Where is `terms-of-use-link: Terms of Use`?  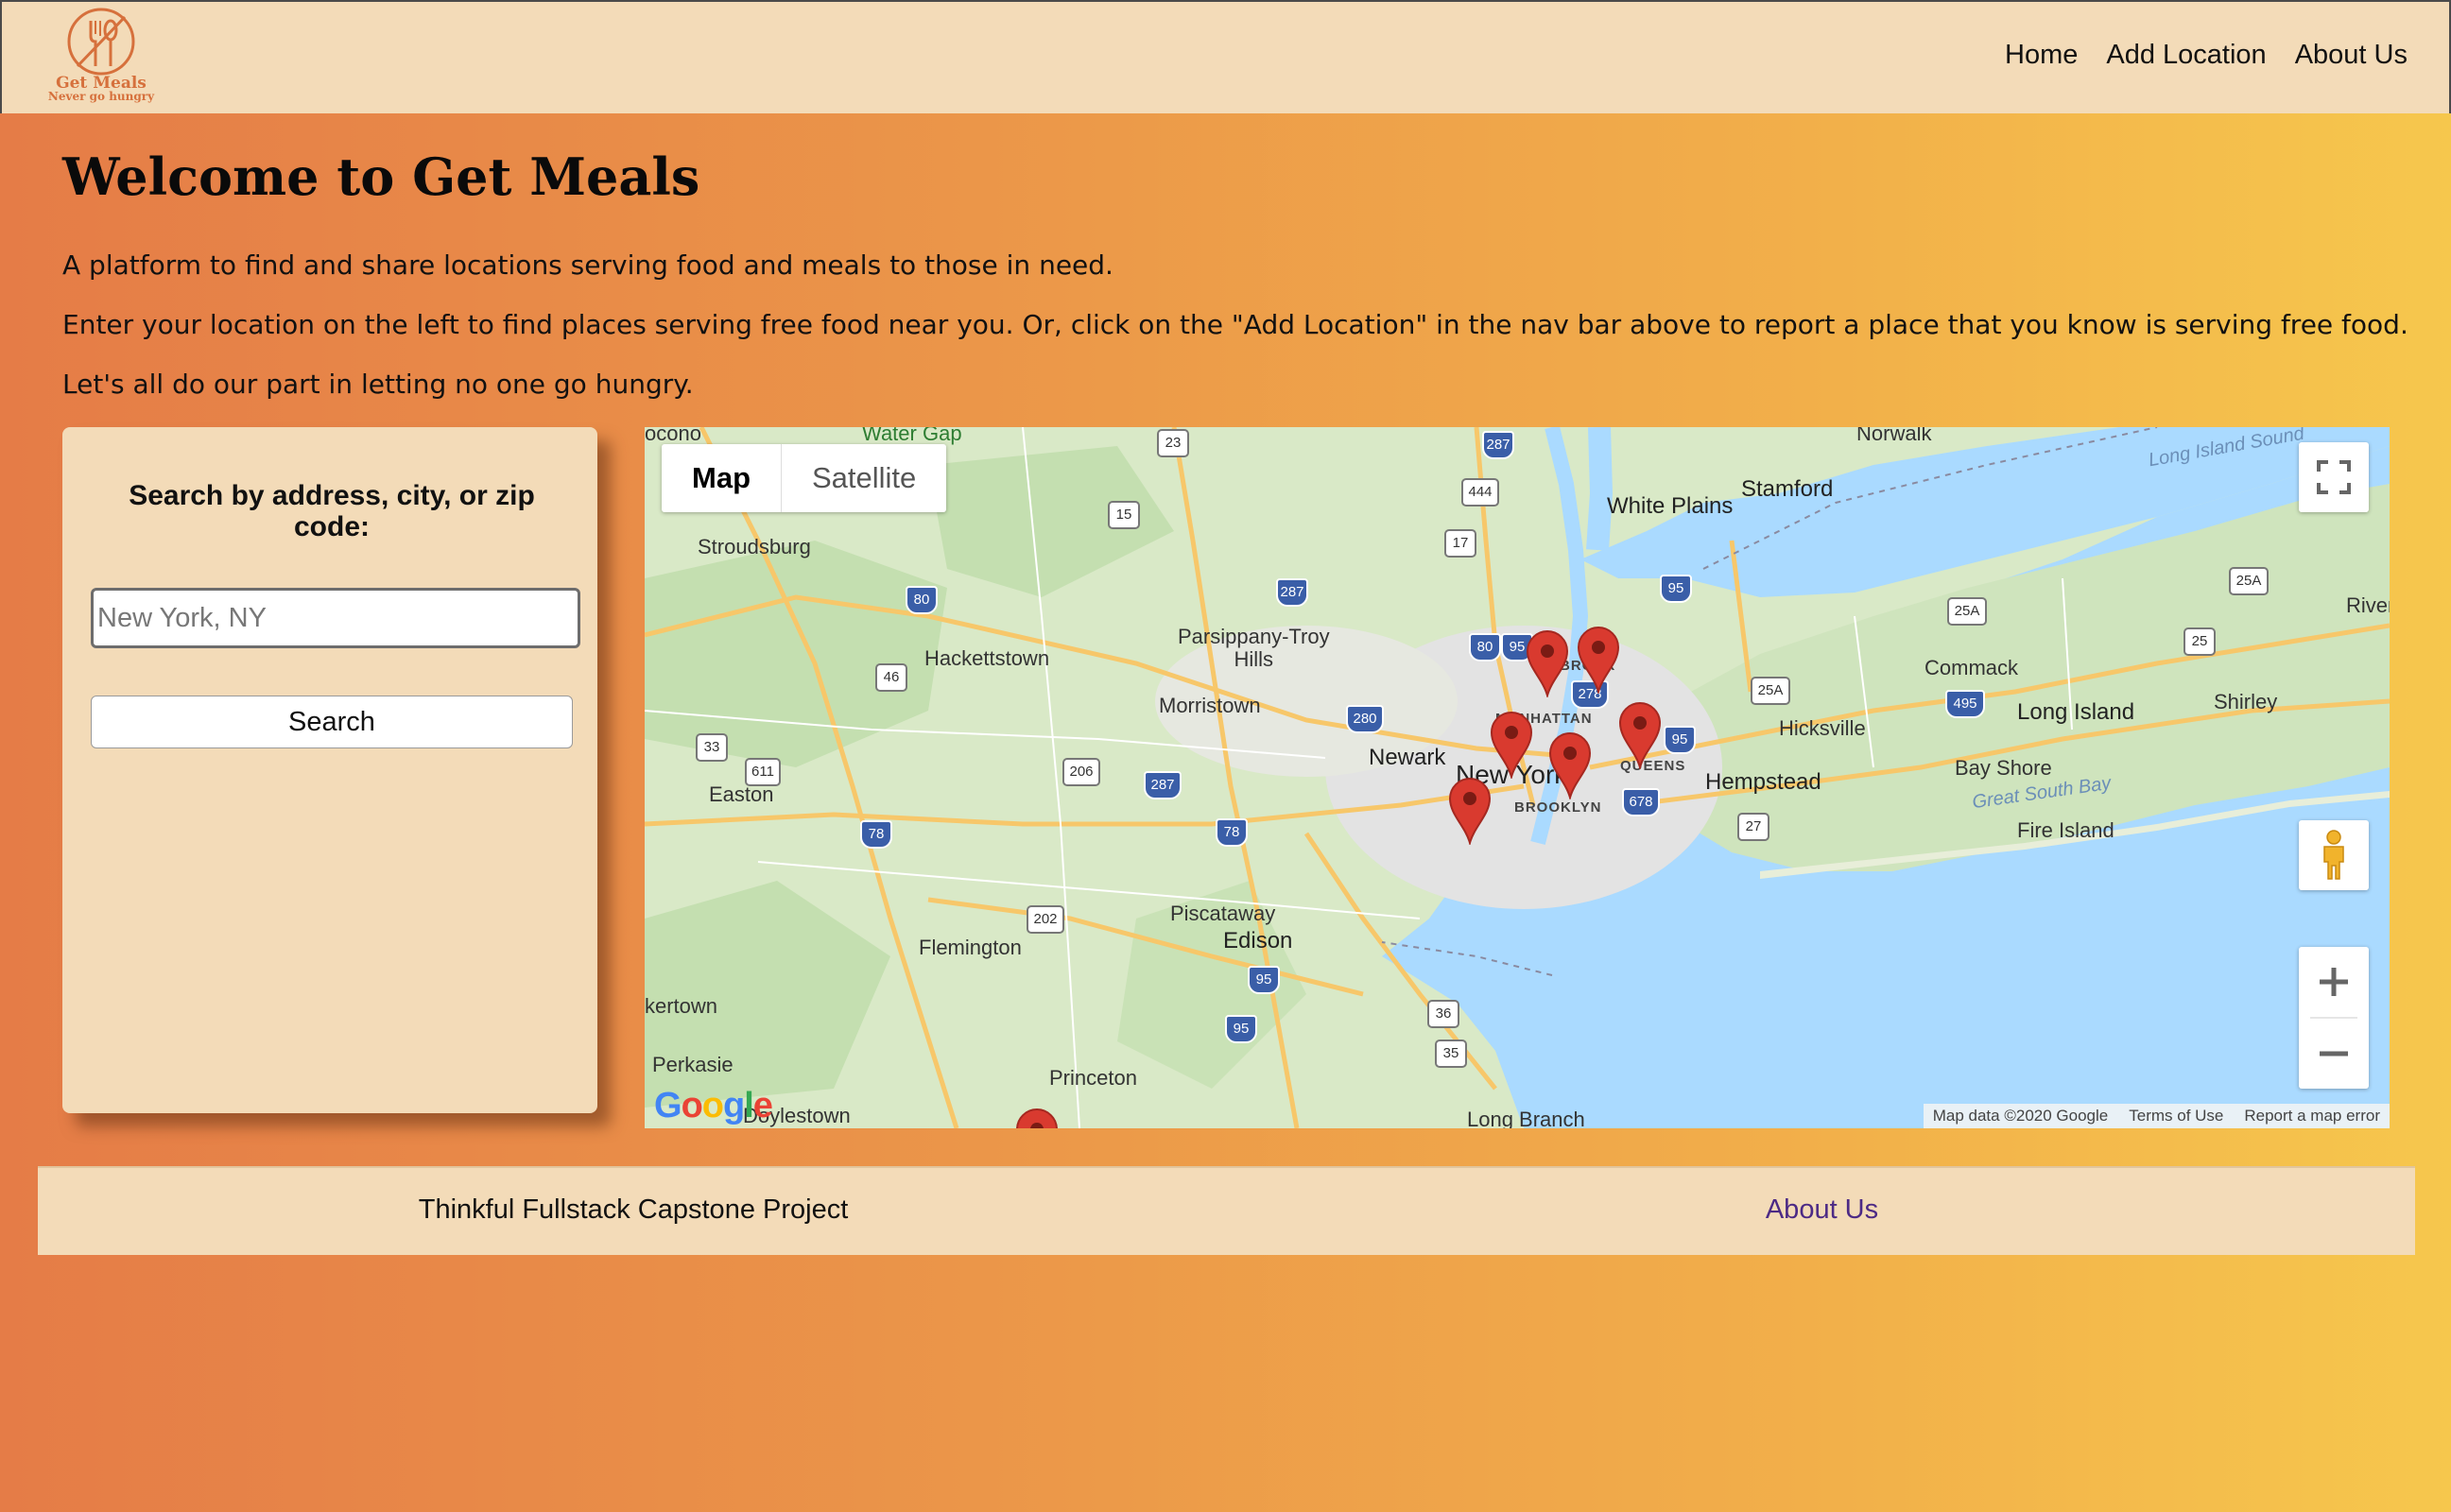
terms-of-use-link: Terms of Use is located at coordinates (2176, 1116).